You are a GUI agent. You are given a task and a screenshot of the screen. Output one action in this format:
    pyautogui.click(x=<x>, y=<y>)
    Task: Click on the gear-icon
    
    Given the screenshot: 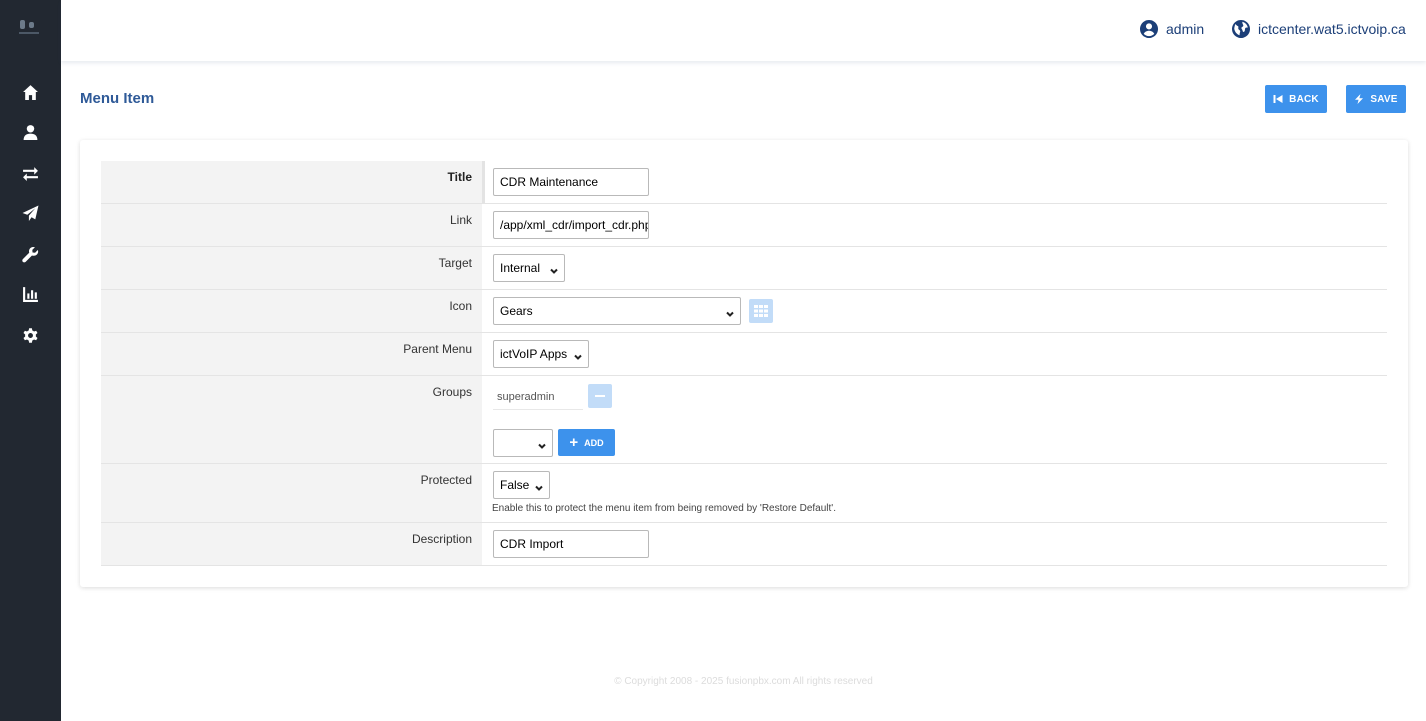 What is the action you would take?
    pyautogui.click(x=30, y=335)
    